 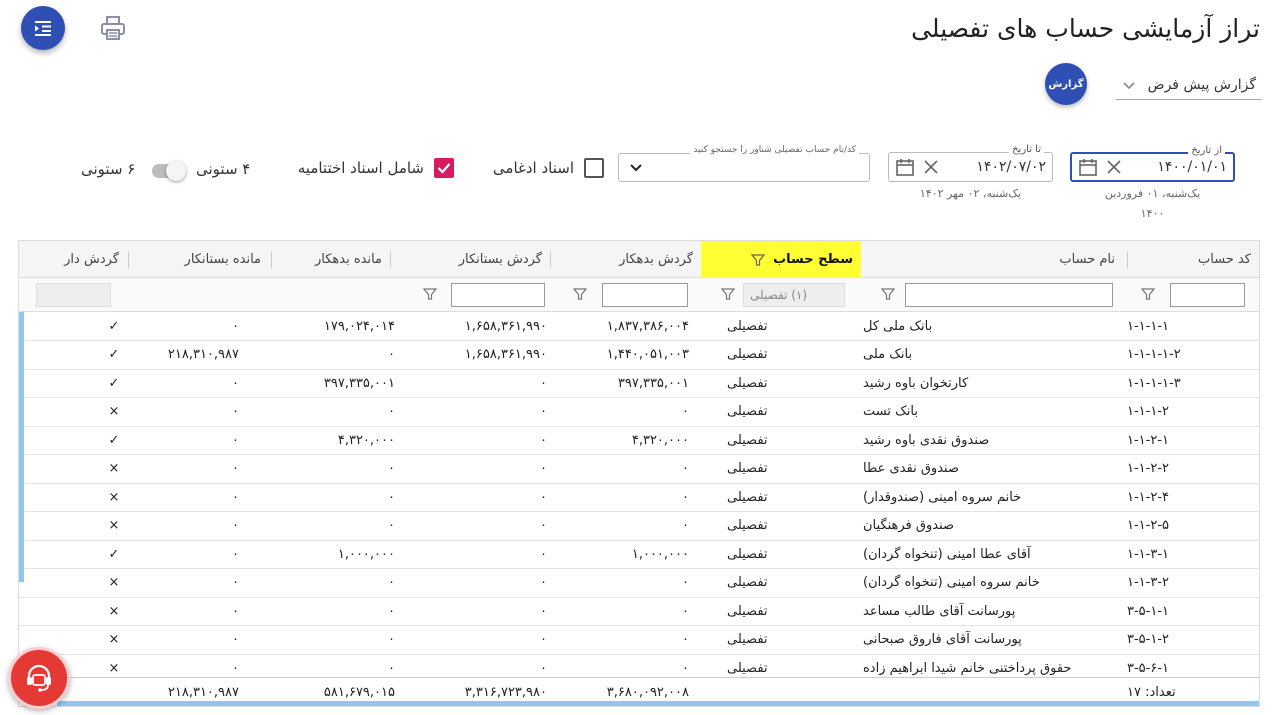 I want to click on cell-code: ۱-۱-۱-۲, so click(x=1148, y=411).